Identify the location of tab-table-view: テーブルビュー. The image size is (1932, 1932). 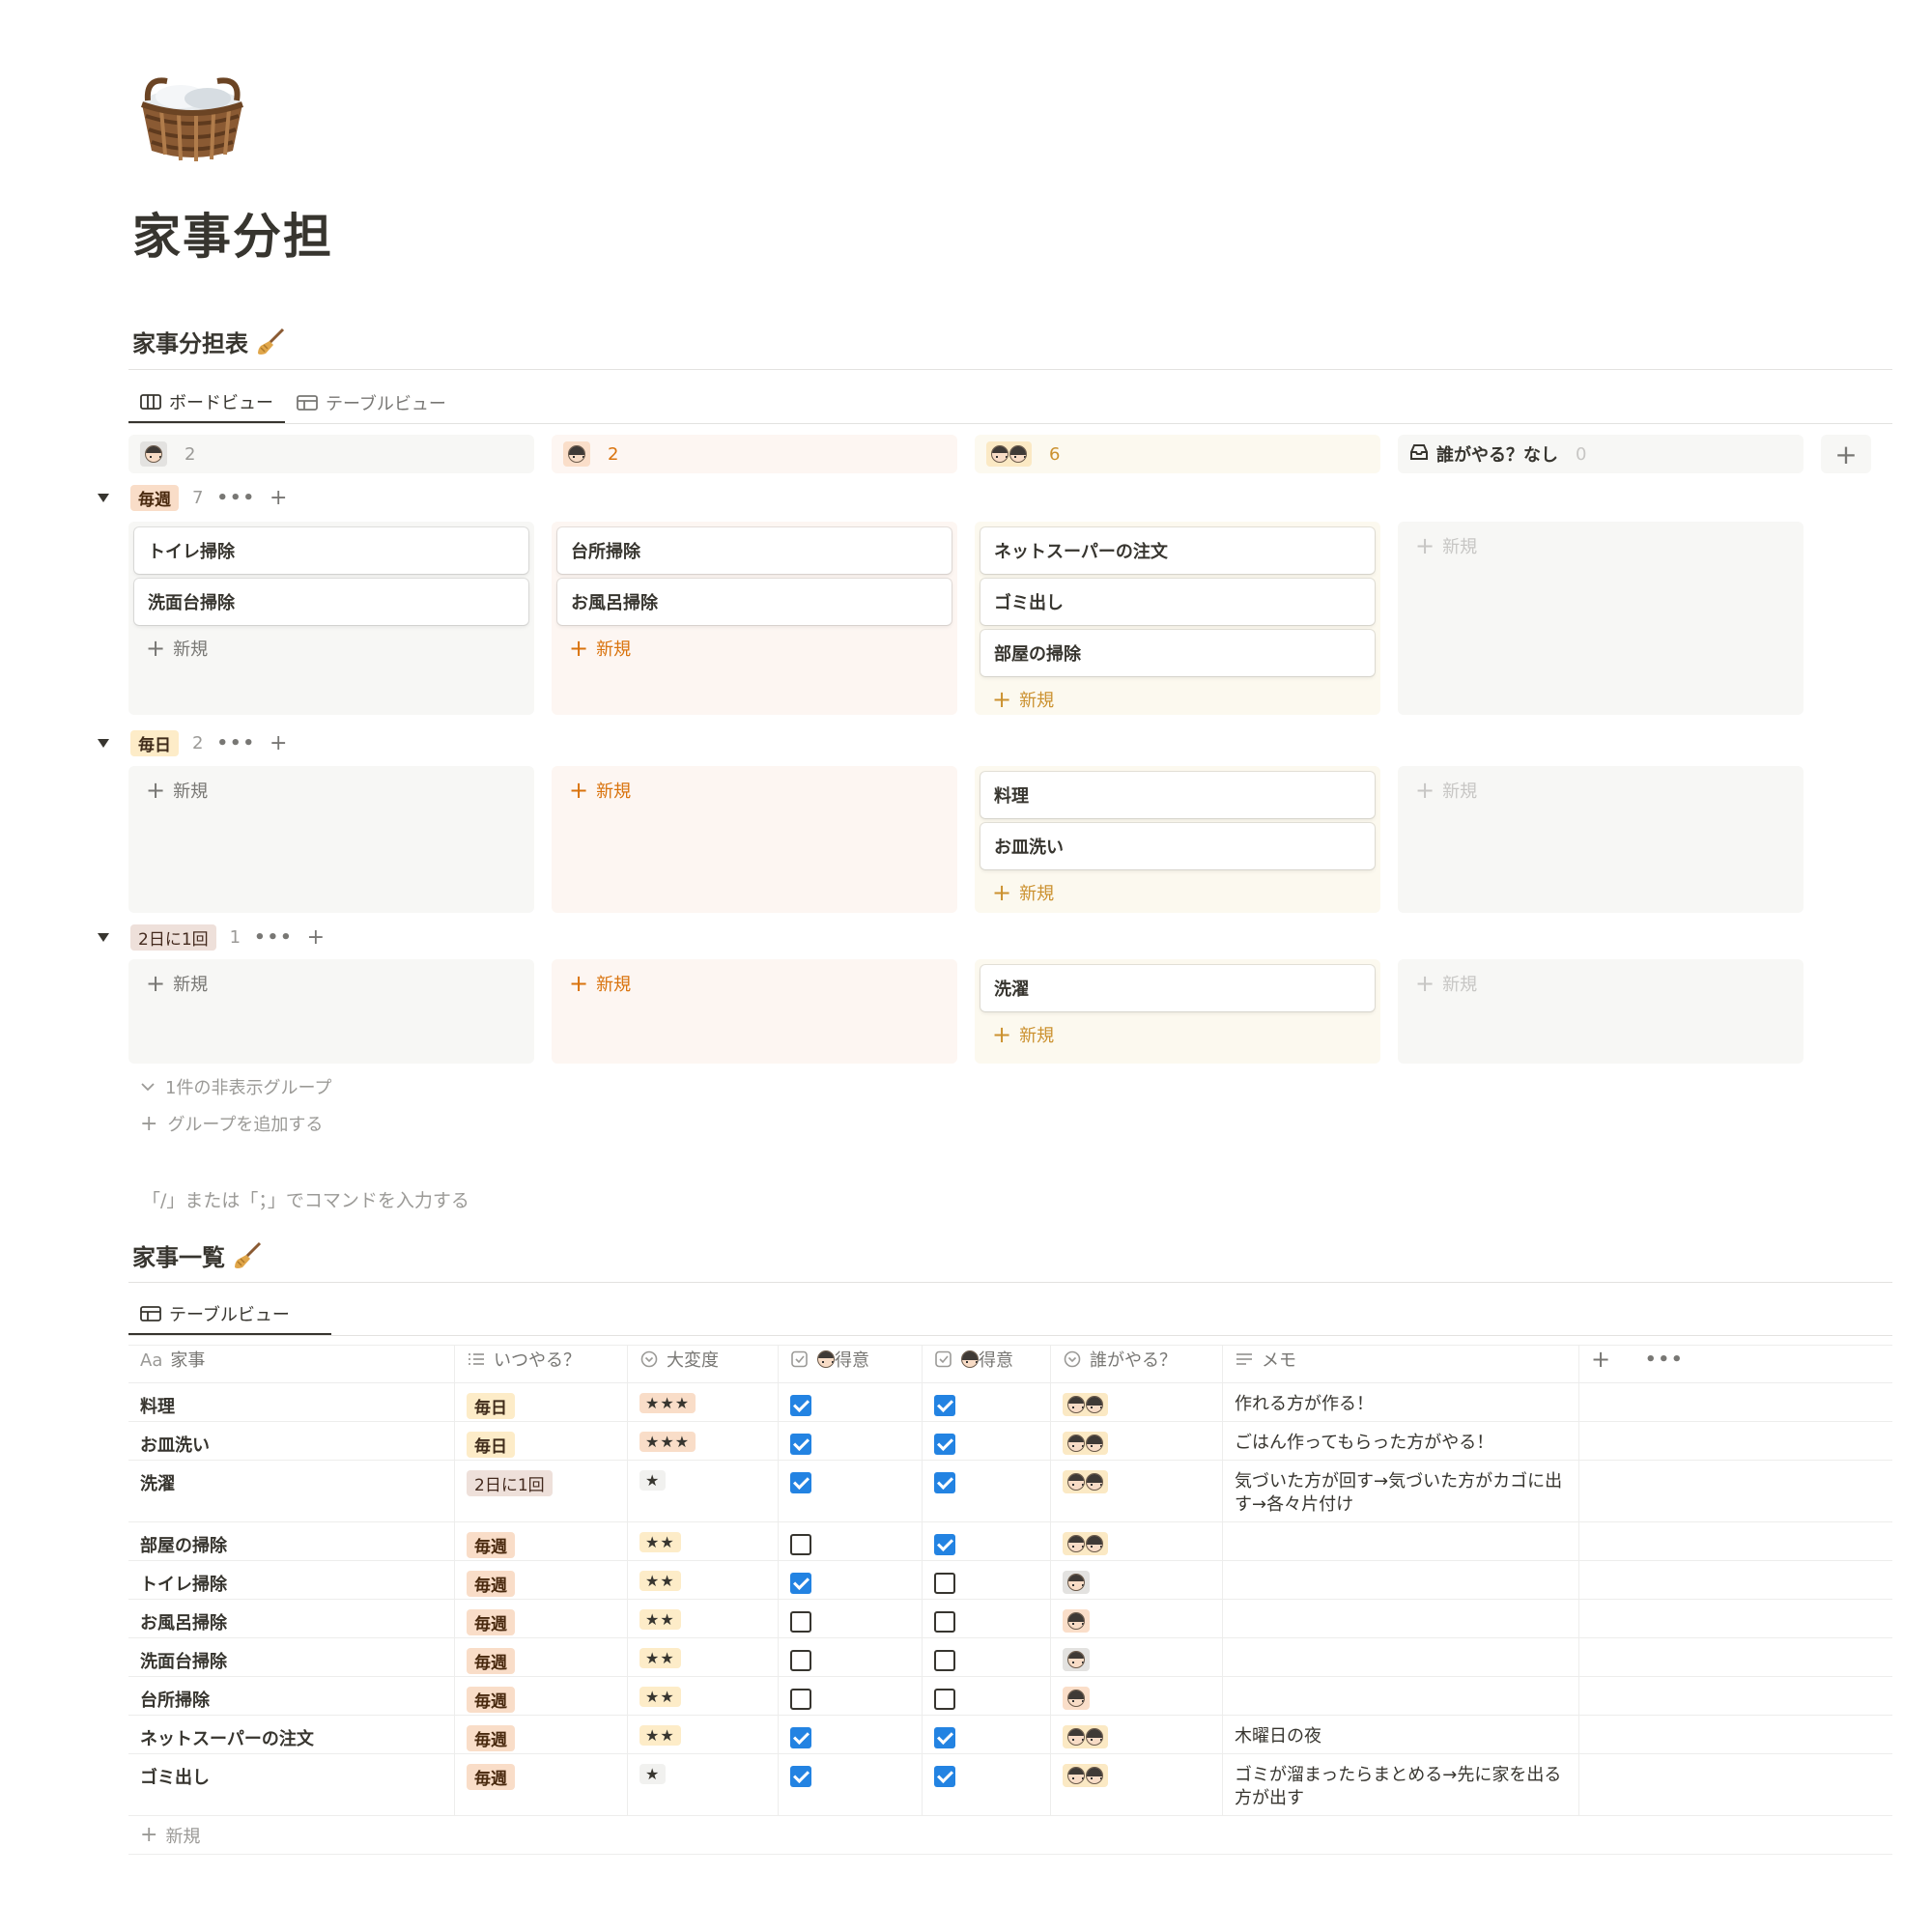
(371, 403).